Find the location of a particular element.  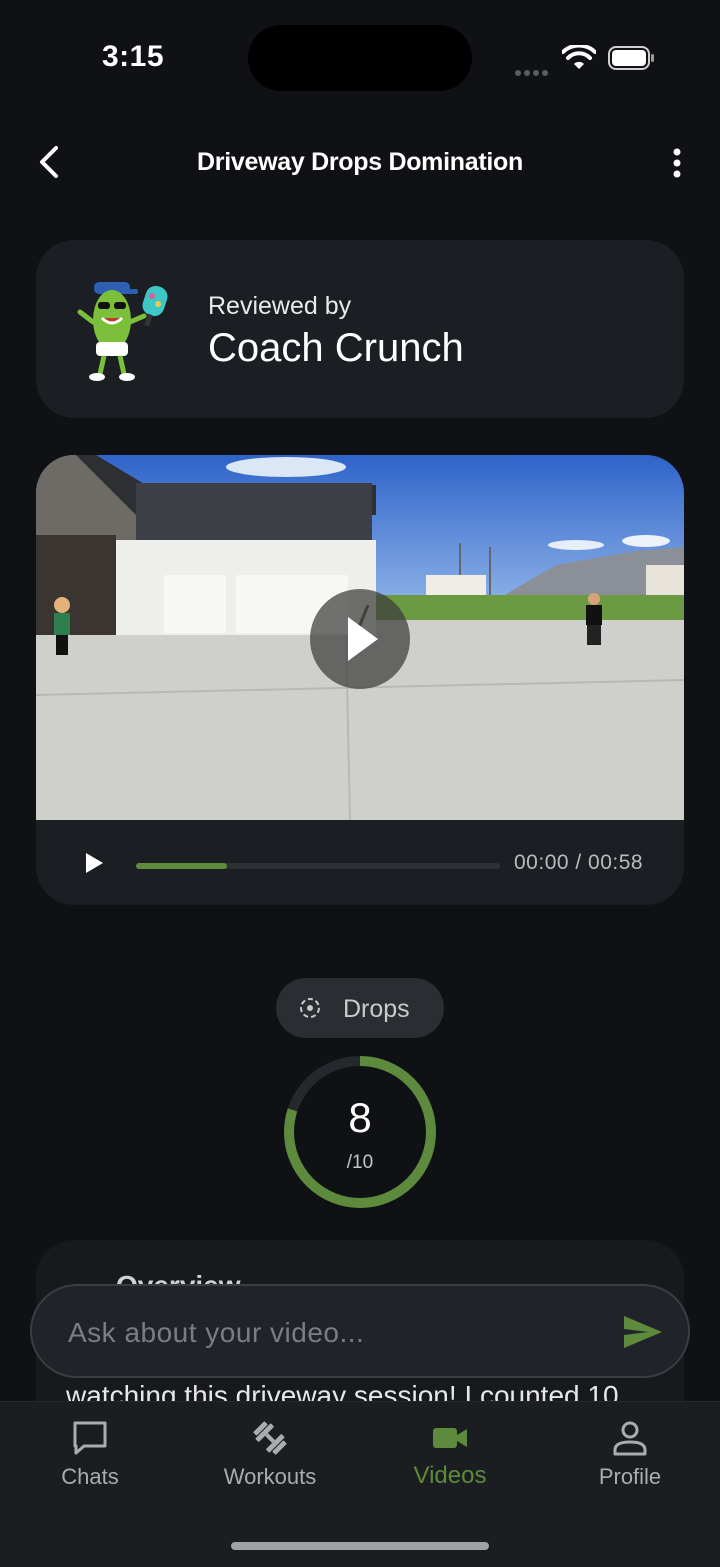

home-indicator is located at coordinates (360, 1546).